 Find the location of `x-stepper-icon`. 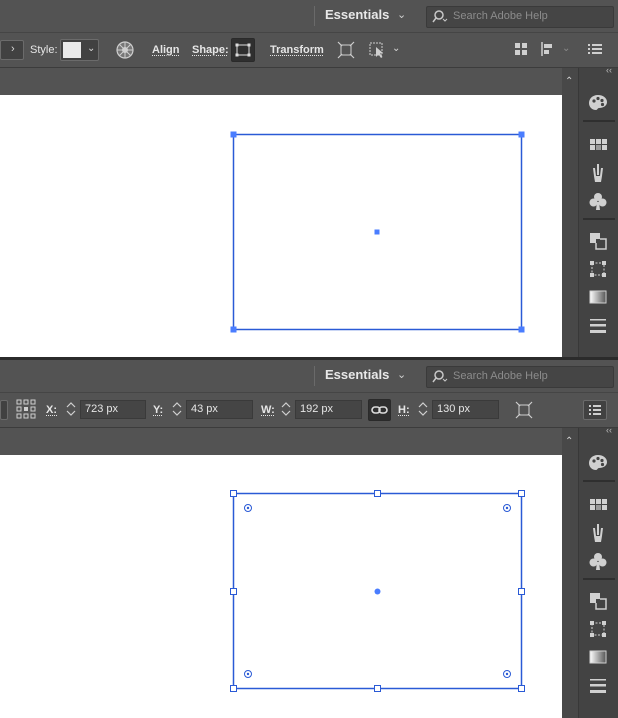

x-stepper-icon is located at coordinates (71, 409).